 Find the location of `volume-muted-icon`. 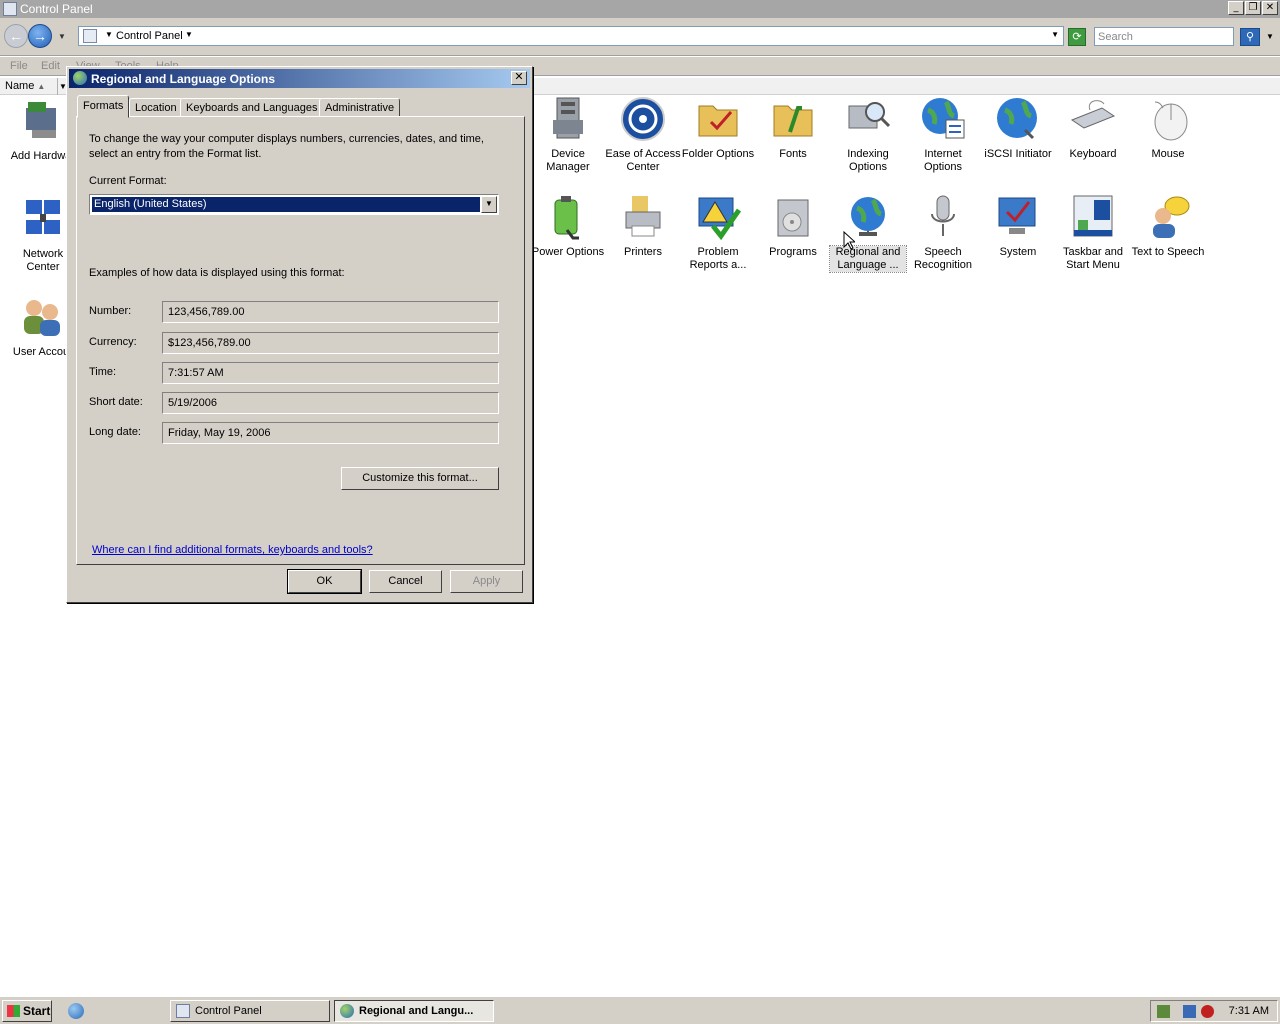

volume-muted-icon is located at coordinates (1207, 1011).